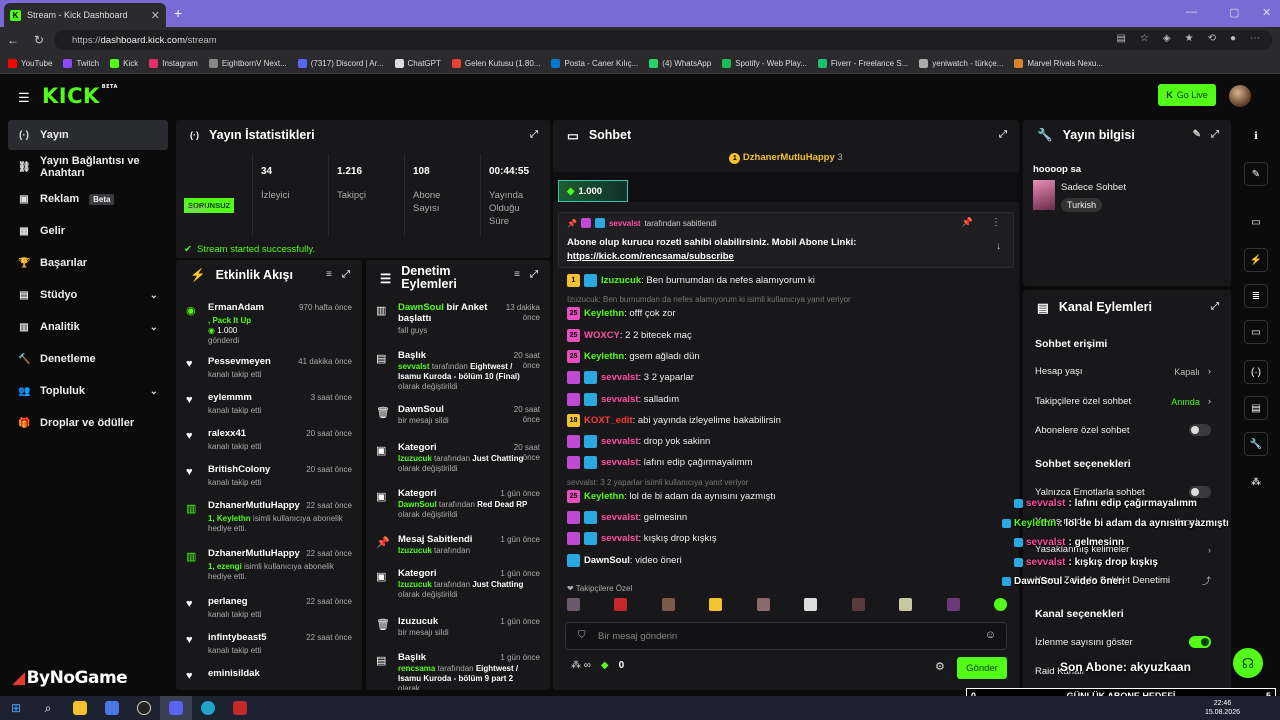  Describe the element at coordinates (1093, 187) in the screenshot. I see `stream-category: Sadece Sohbet` at that location.